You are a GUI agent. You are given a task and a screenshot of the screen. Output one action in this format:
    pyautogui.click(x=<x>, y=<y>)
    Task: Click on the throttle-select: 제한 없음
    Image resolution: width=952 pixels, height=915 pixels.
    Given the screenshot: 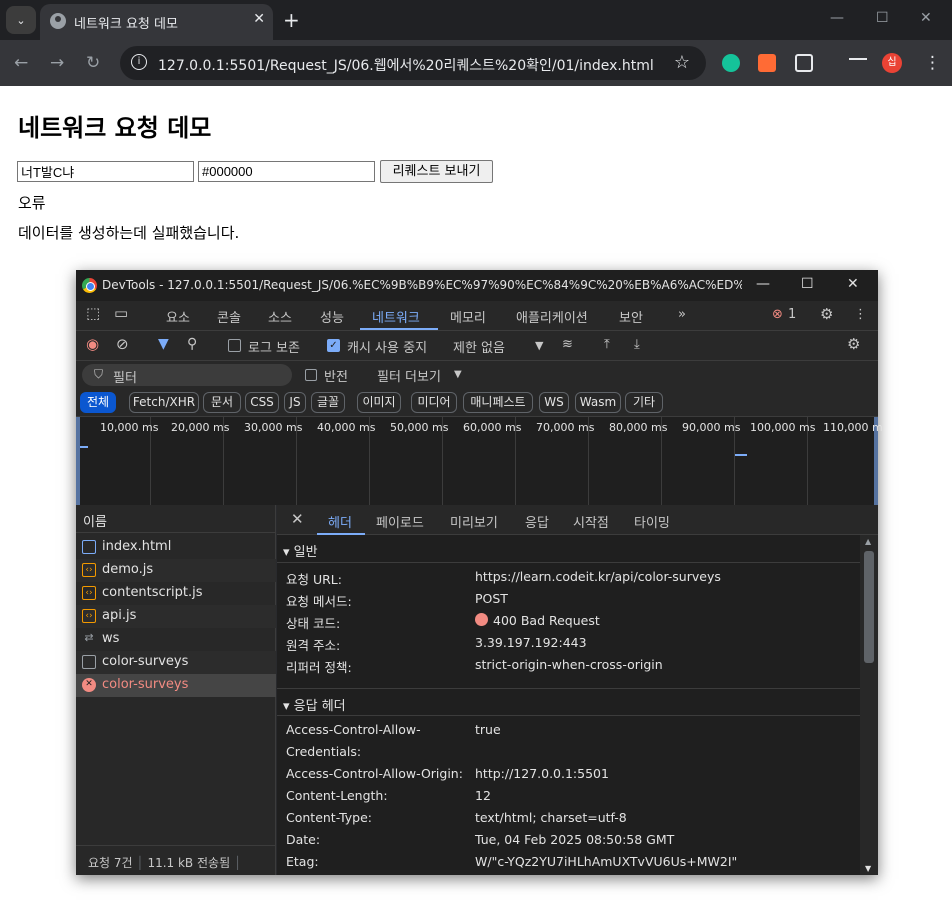 What is the action you would take?
    pyautogui.click(x=479, y=346)
    